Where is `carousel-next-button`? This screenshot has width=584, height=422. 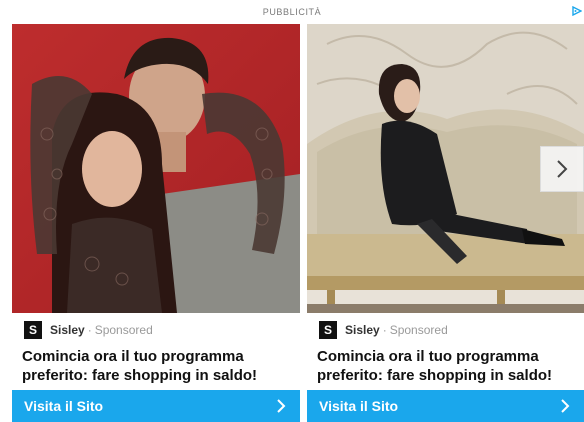
carousel-next-button is located at coordinates (562, 169).